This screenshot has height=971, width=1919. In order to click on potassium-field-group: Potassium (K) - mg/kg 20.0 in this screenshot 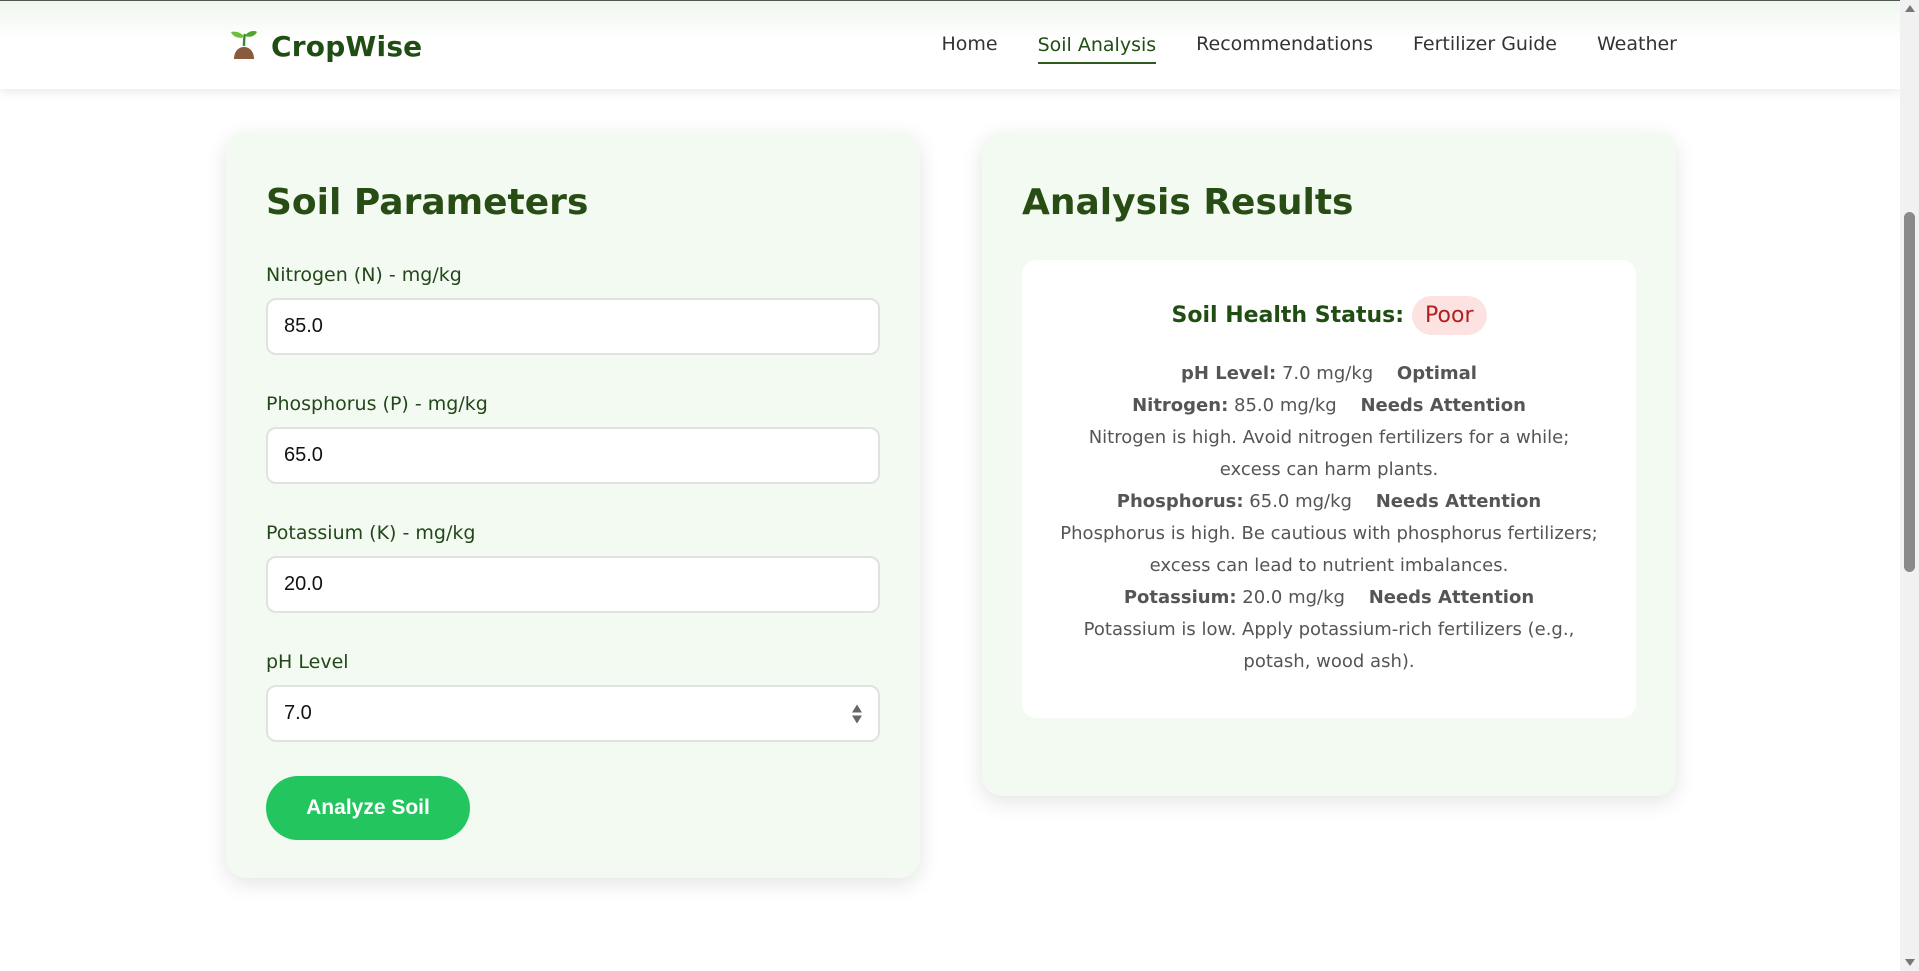, I will do `click(573, 567)`.